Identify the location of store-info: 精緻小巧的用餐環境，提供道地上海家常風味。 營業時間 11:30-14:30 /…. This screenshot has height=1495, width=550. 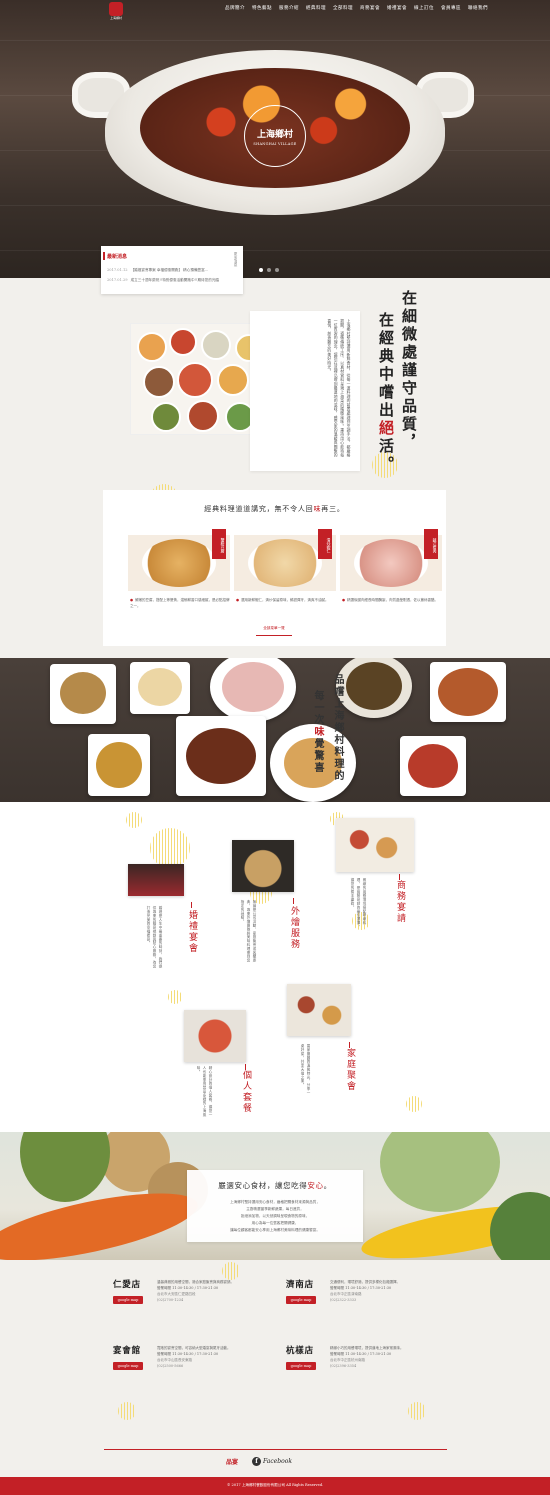
(408, 1357).